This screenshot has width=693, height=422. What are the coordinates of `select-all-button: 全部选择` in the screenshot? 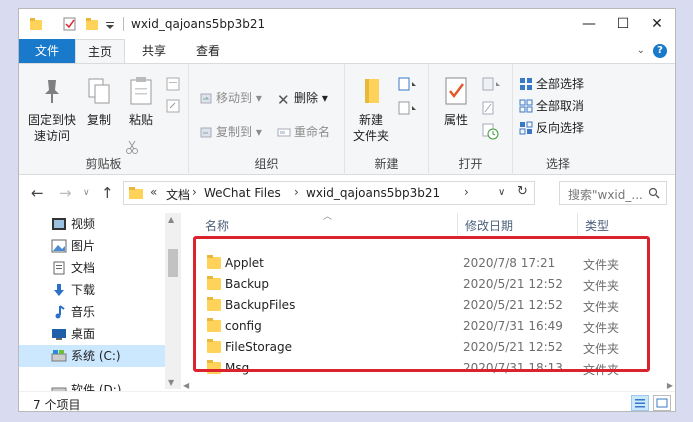 It's located at (551, 84).